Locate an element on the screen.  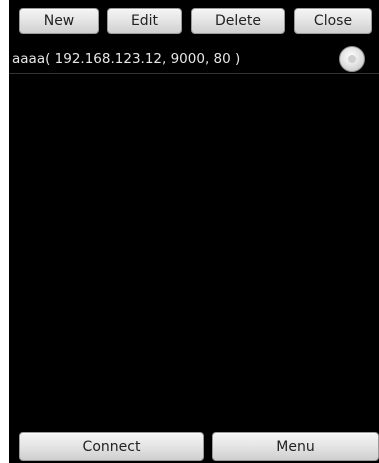
delete-button: Delete is located at coordinates (238, 21).